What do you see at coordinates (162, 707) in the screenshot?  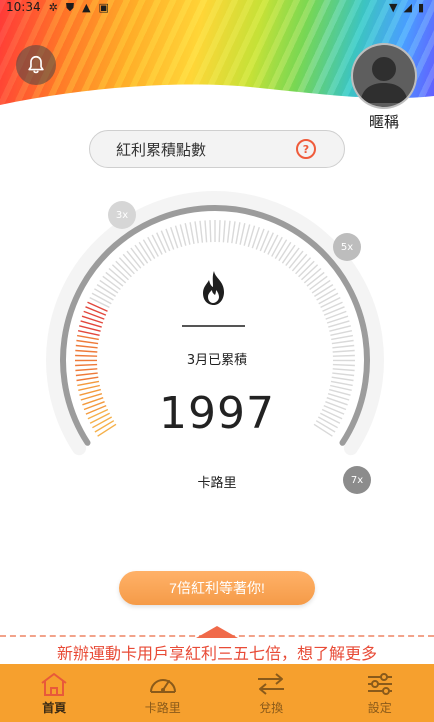 I see `tab-calories-label: 卡路里` at bounding box center [162, 707].